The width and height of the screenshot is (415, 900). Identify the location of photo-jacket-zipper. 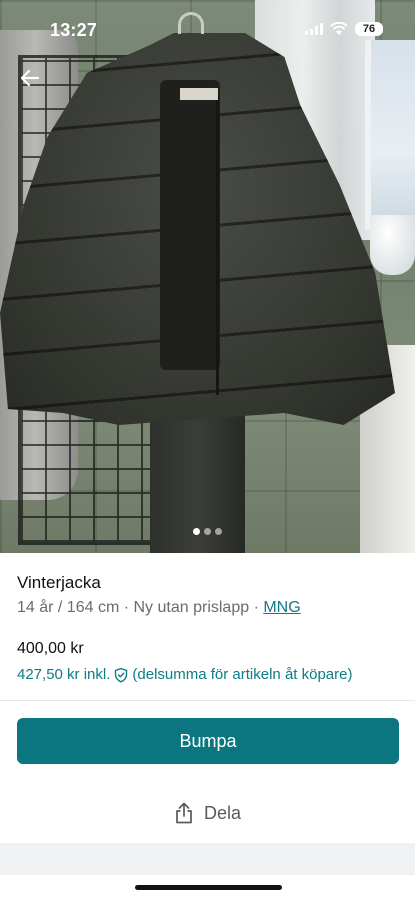
(217, 245).